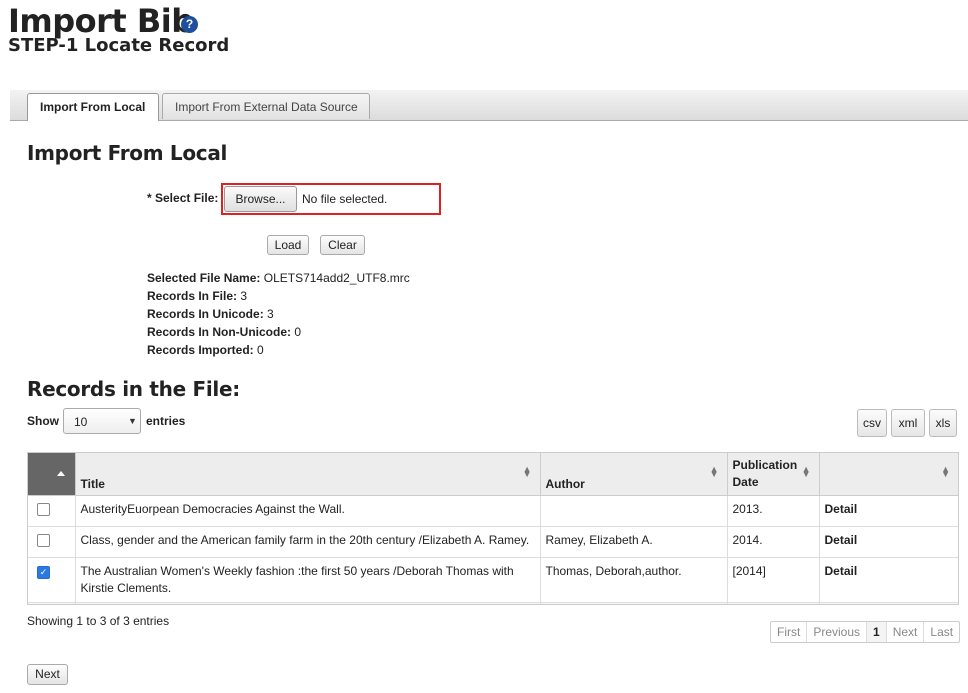 The width and height of the screenshot is (968, 693). I want to click on pagination: First Previous 1 Next Last, so click(865, 632).